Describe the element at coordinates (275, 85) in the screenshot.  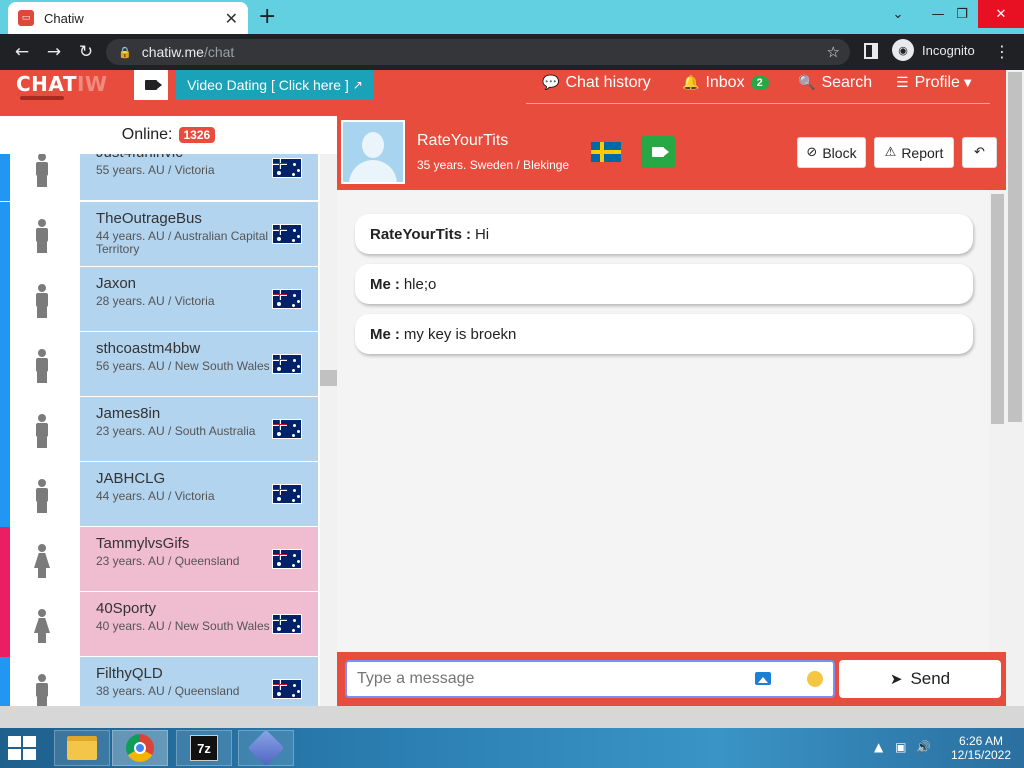
I see `video-dating-button: Video Dating [ Click here ] ↗` at that location.